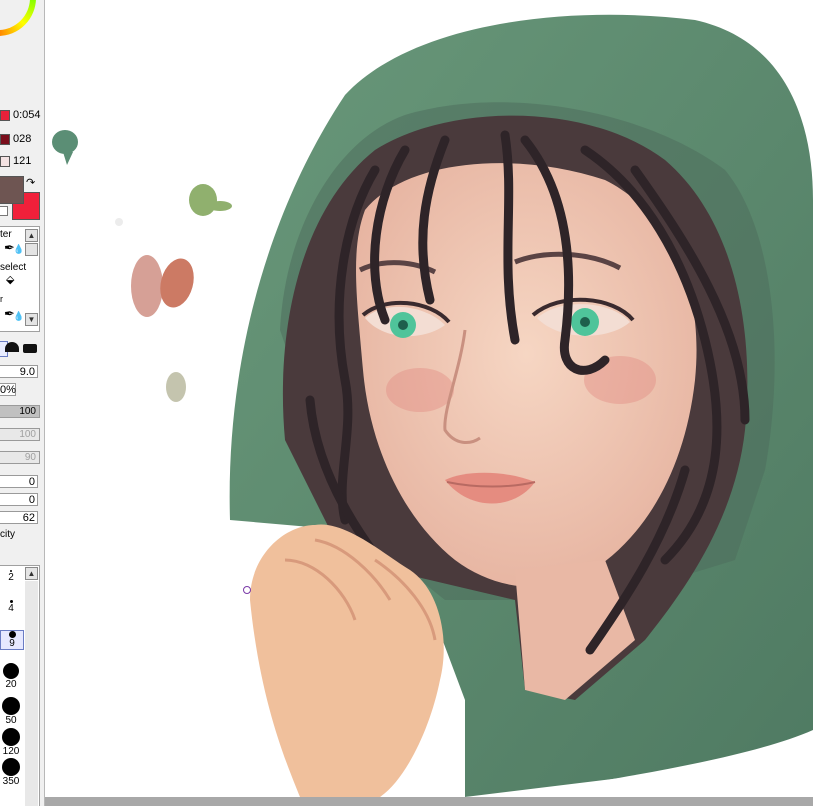  Describe the element at coordinates (12, 190) in the screenshot. I see `primary-color-swatch` at that location.